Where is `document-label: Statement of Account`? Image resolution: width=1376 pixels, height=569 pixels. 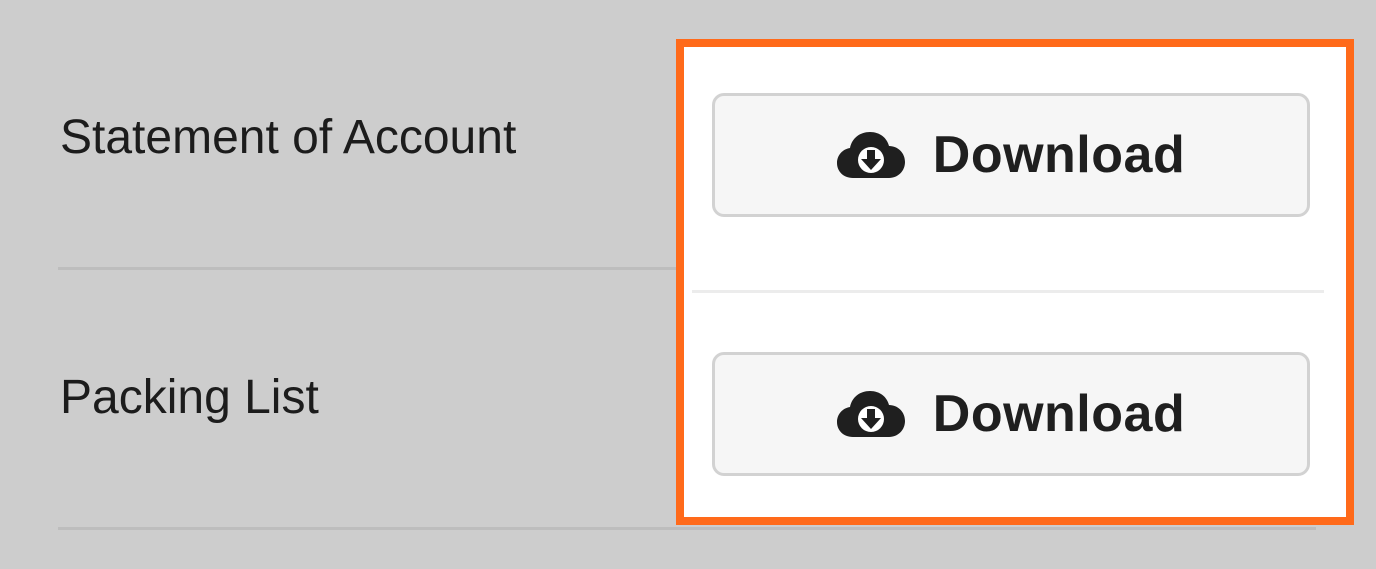 document-label: Statement of Account is located at coordinates (288, 137).